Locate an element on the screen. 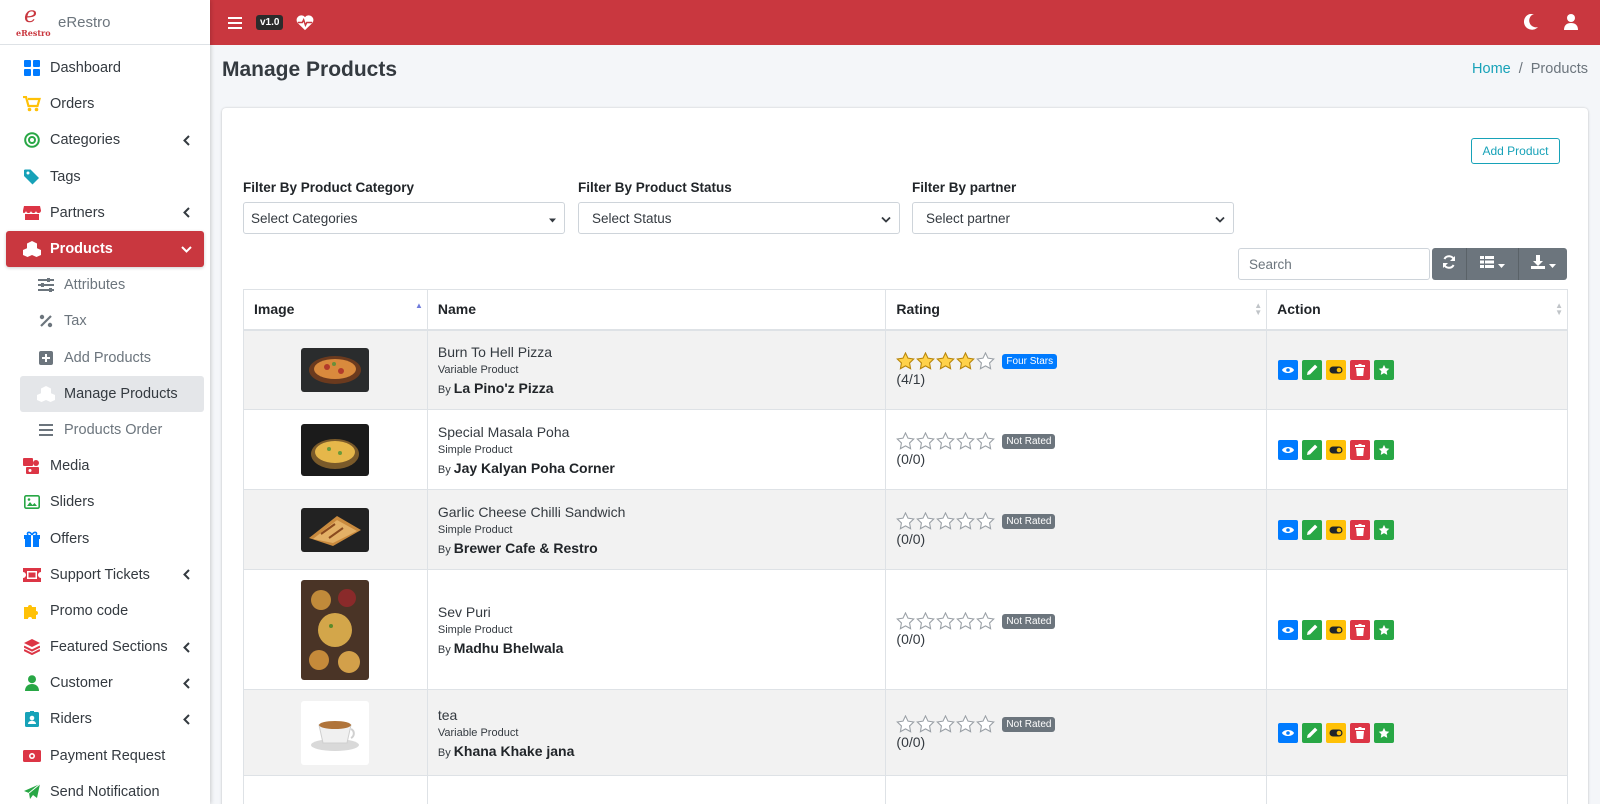  brand: e eRestro eRestro is located at coordinates (105, 22).